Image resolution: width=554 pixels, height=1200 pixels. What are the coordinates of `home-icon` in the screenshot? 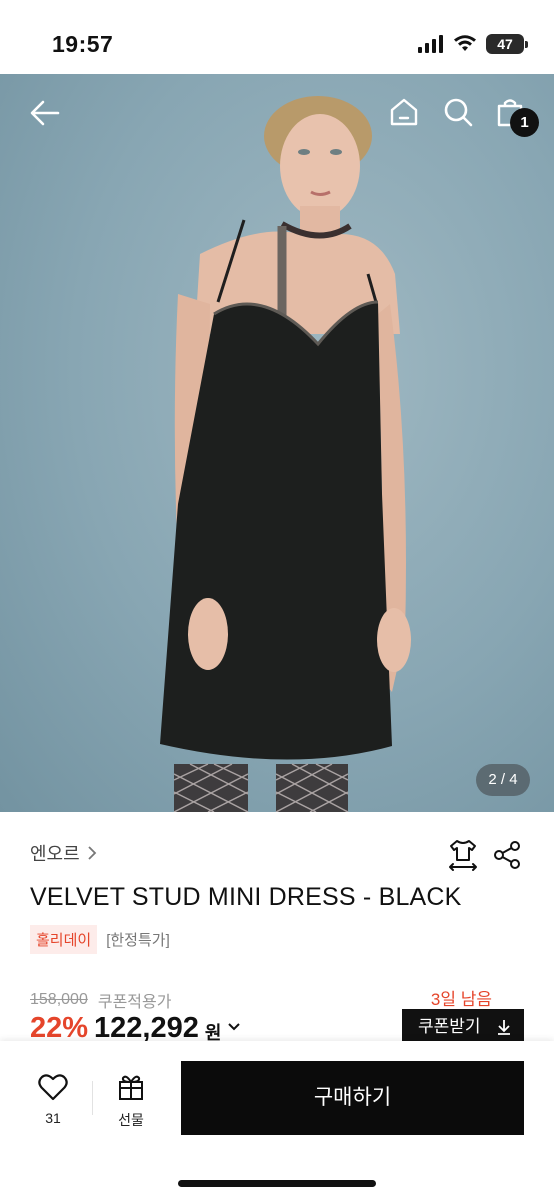 It's located at (404, 112).